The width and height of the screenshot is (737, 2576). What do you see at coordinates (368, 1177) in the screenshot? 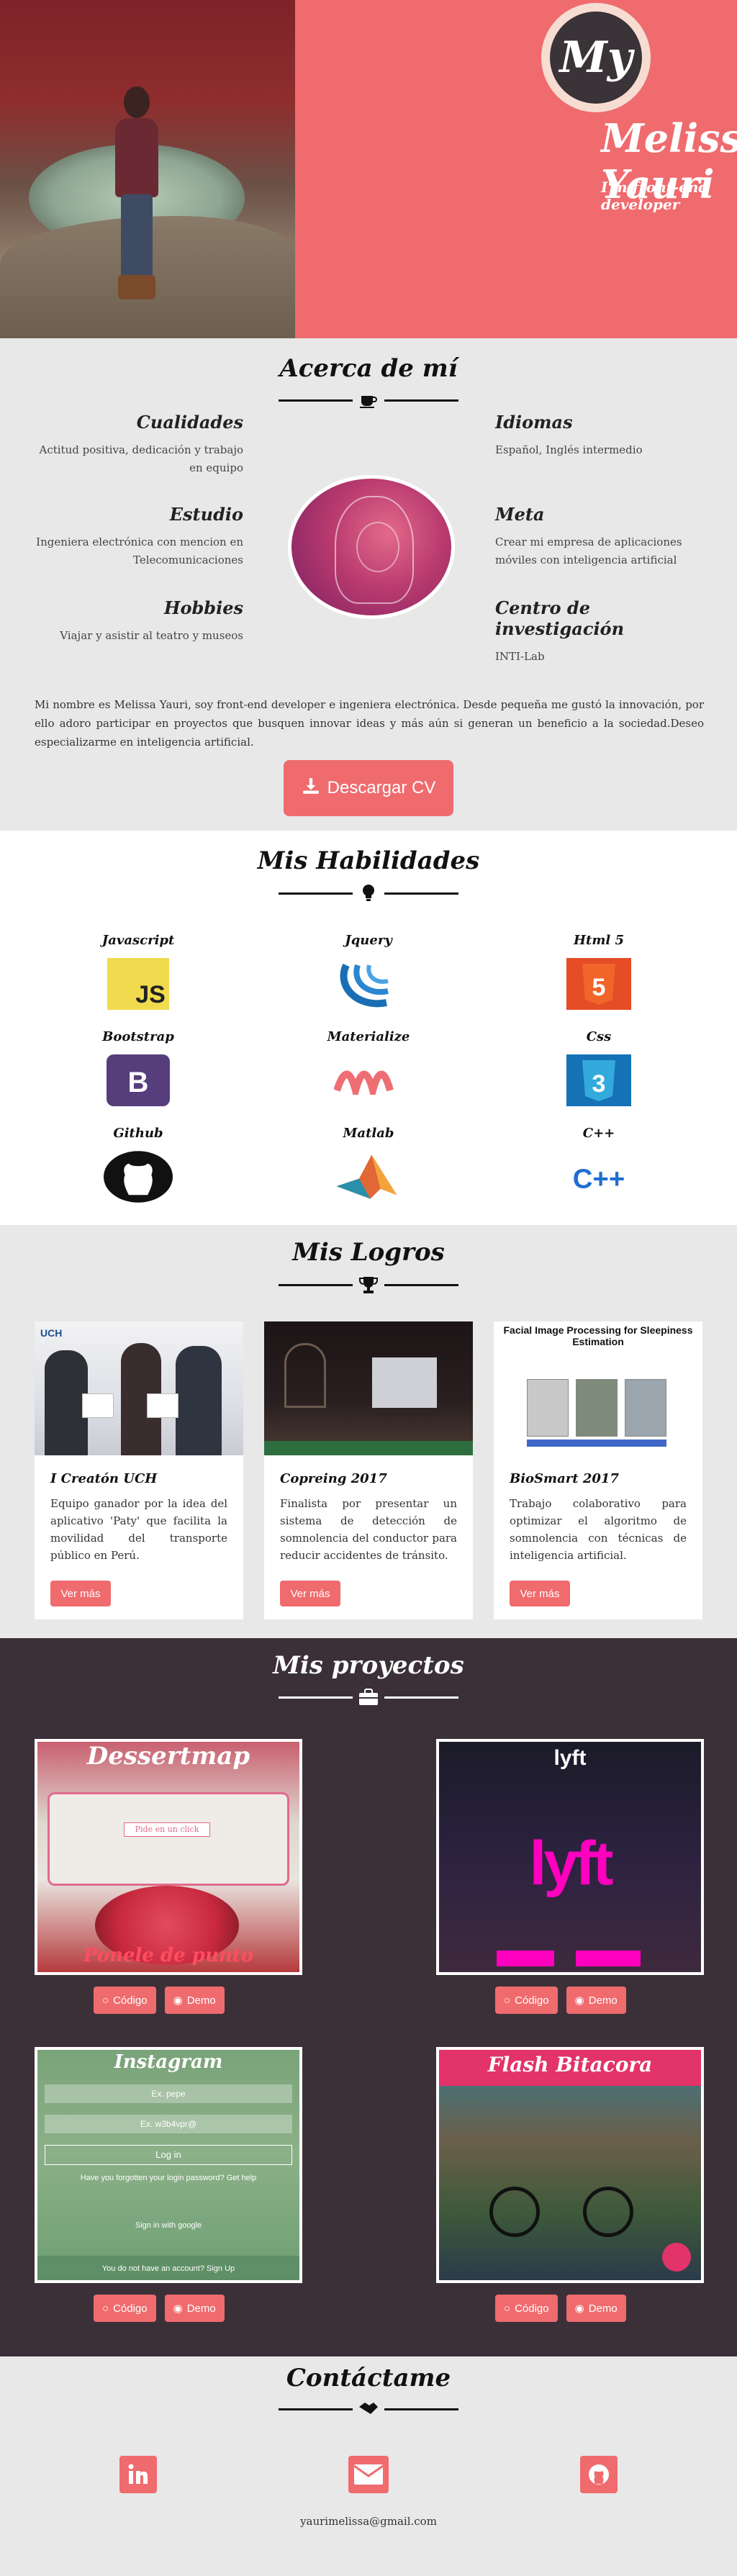
I see `matlab-logo` at bounding box center [368, 1177].